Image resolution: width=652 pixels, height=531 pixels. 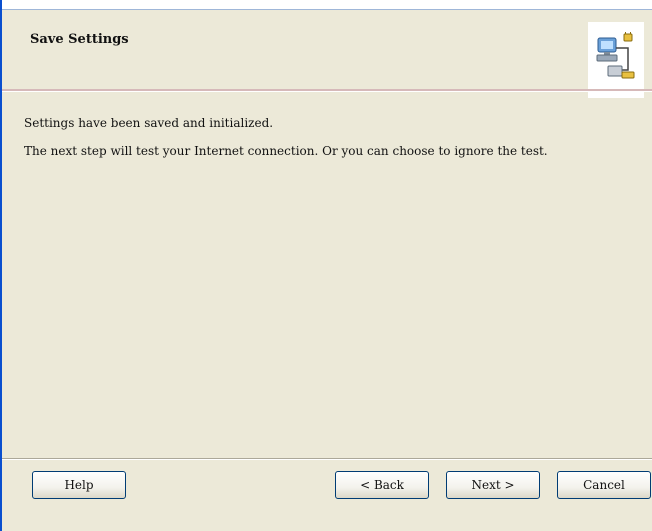 I want to click on next-button: Next >, so click(x=493, y=485).